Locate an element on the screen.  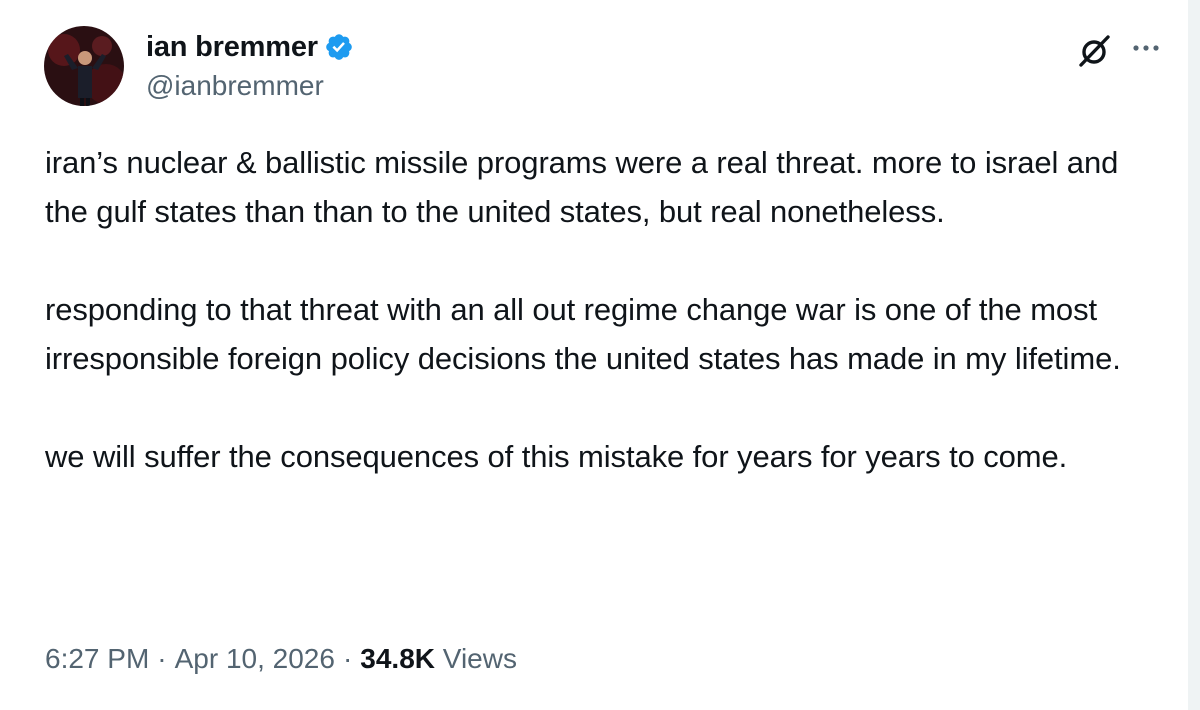
display-name-row: ian bremmer is located at coordinates (250, 47).